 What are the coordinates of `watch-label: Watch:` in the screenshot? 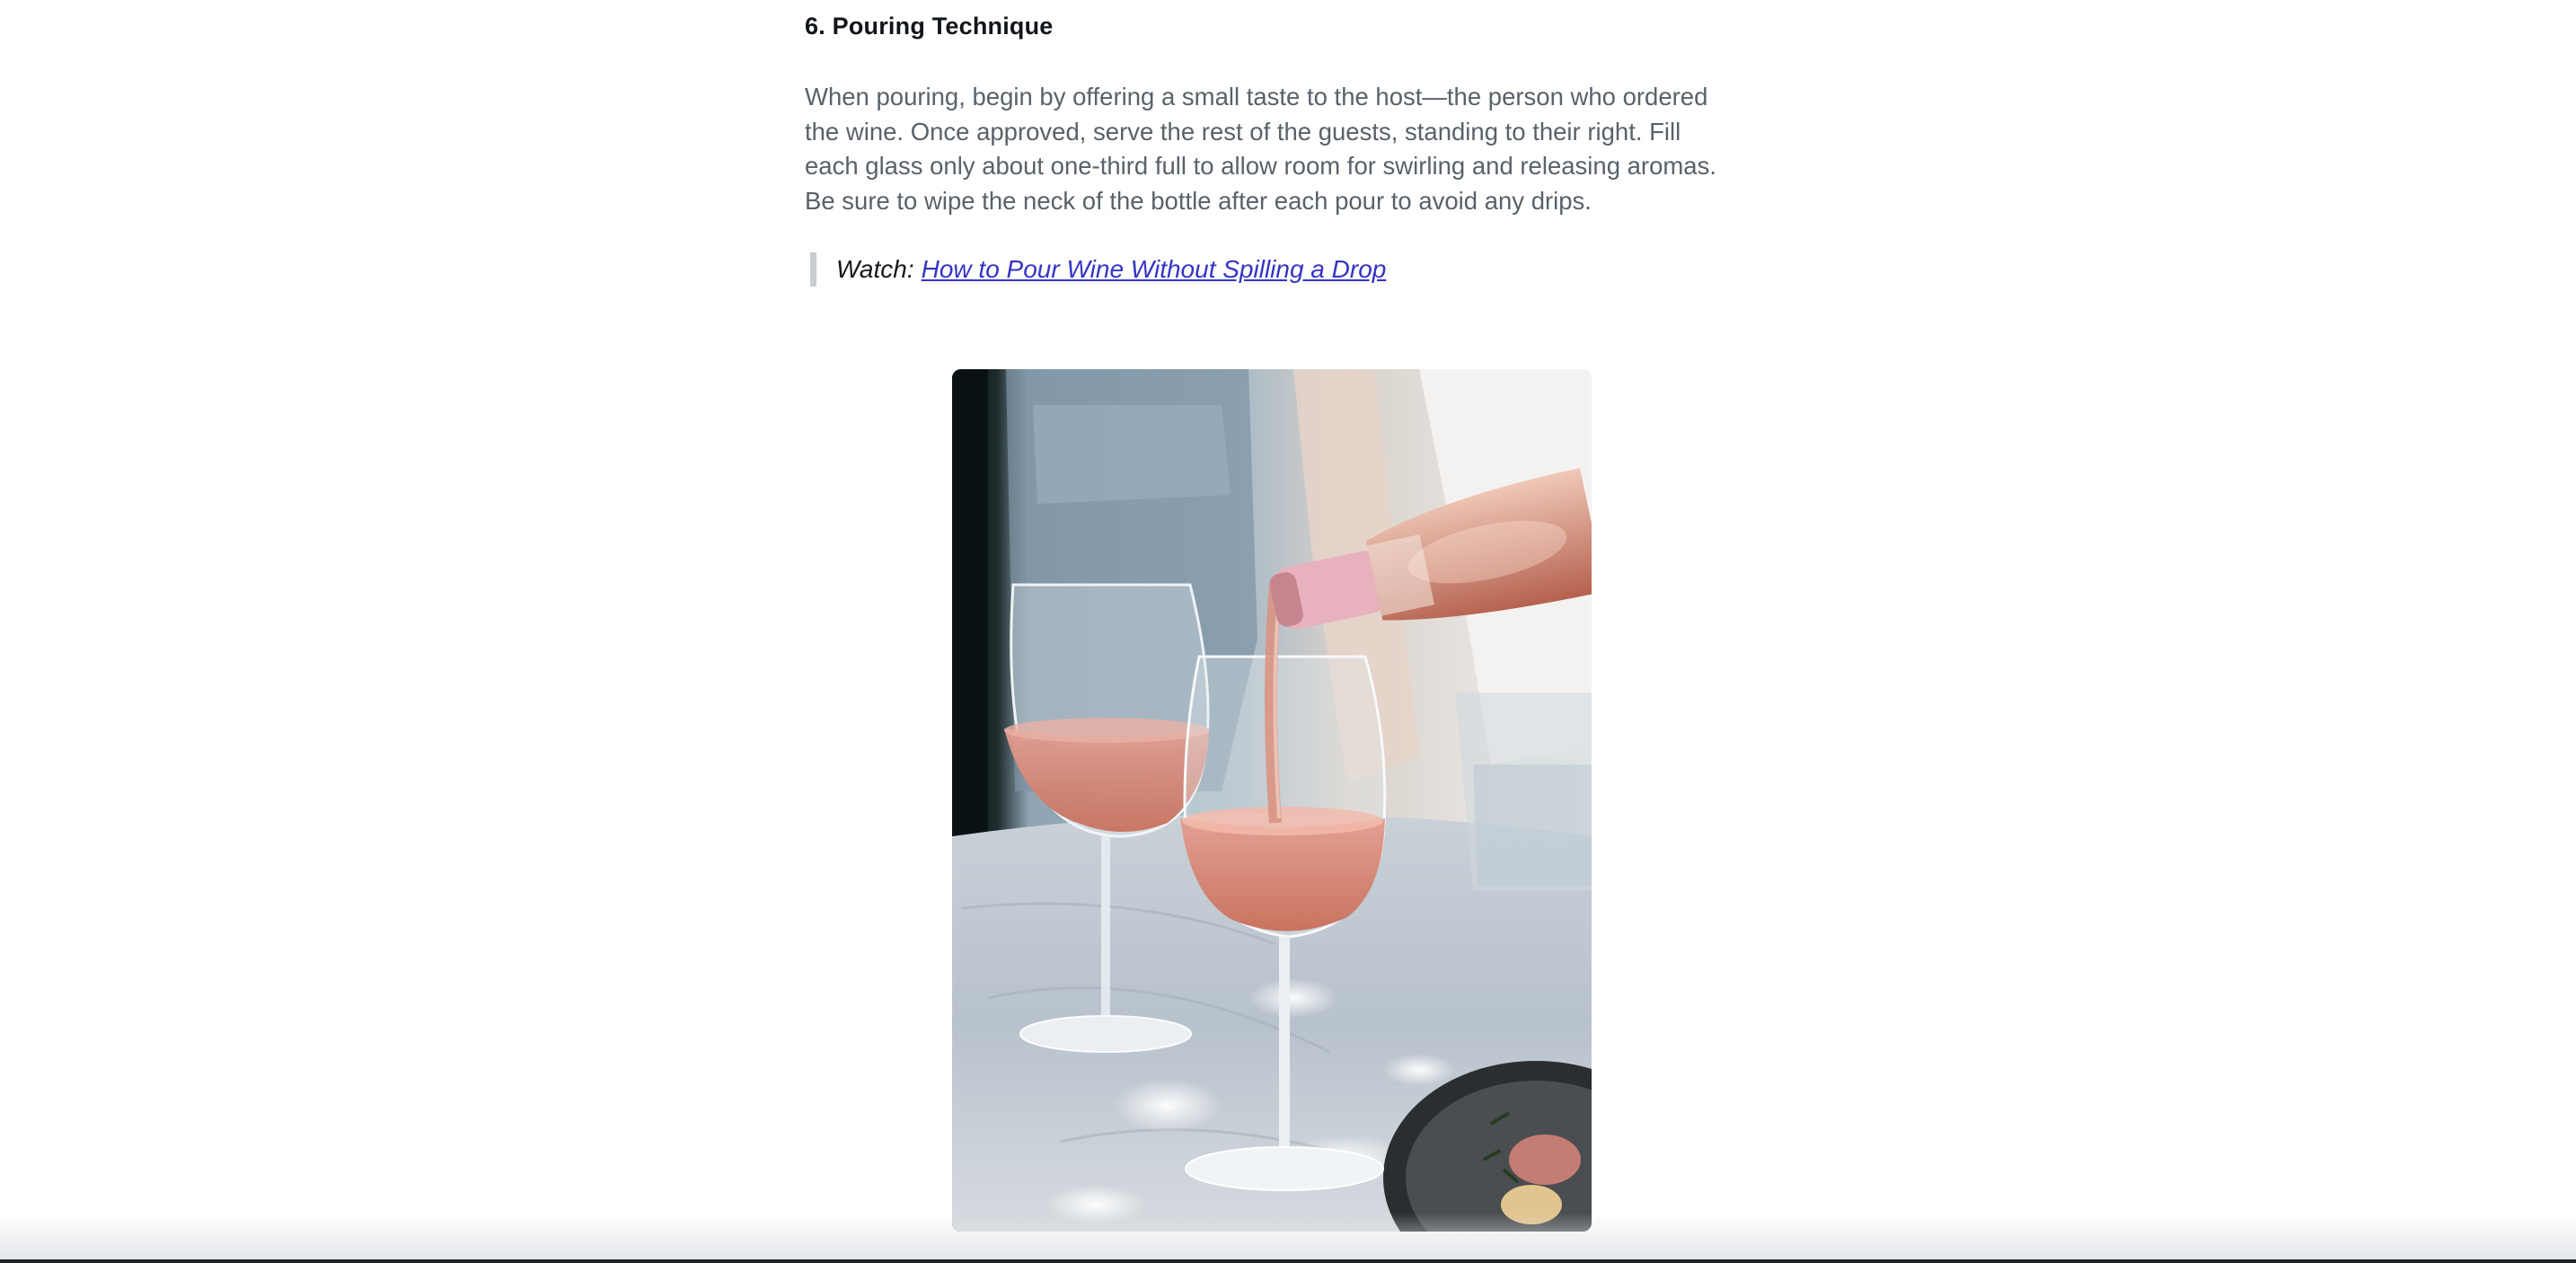 It's located at (875, 269).